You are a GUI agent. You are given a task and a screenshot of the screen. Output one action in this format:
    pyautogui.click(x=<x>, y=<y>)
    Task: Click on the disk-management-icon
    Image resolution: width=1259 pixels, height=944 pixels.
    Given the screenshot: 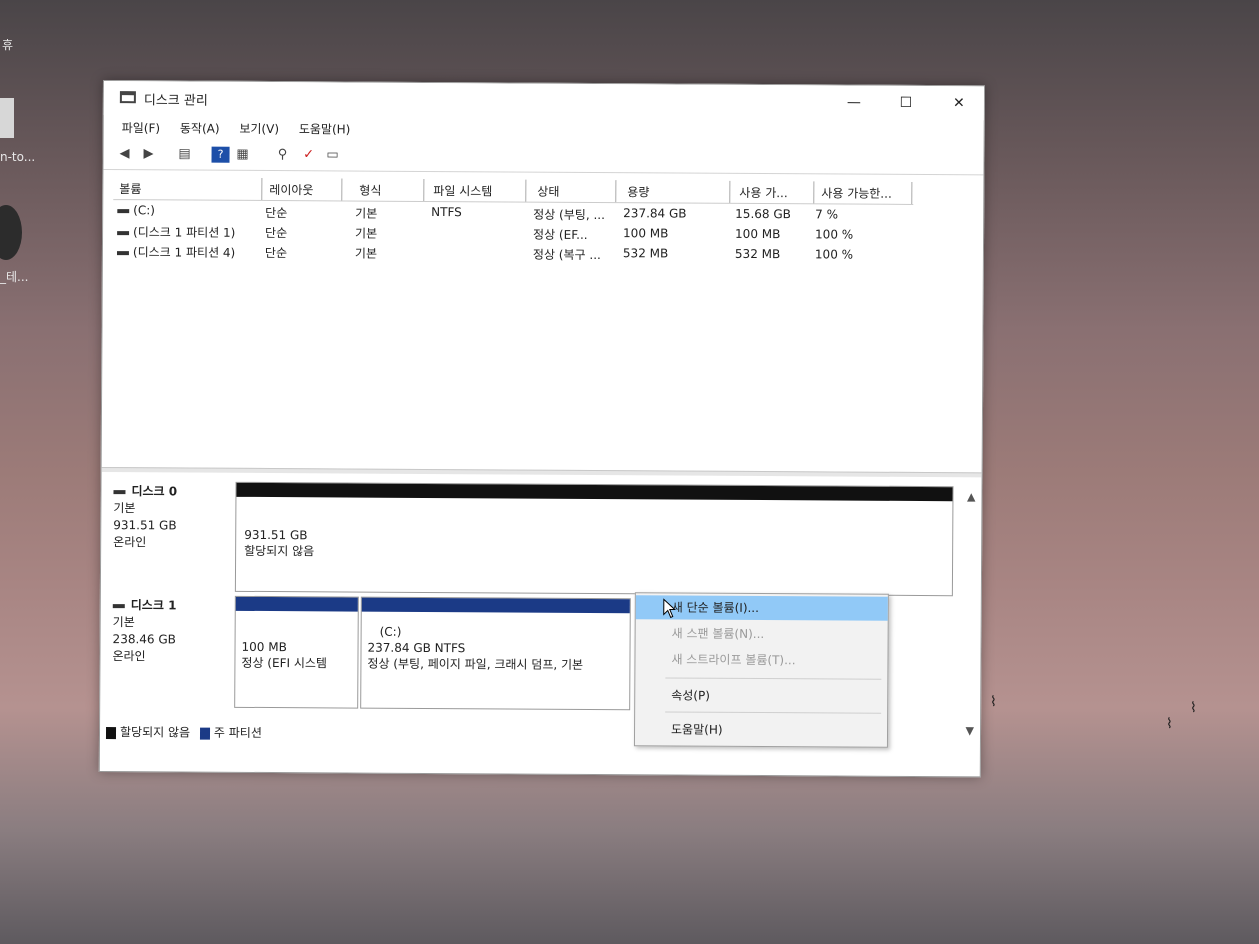 What is the action you would take?
    pyautogui.click(x=127, y=97)
    